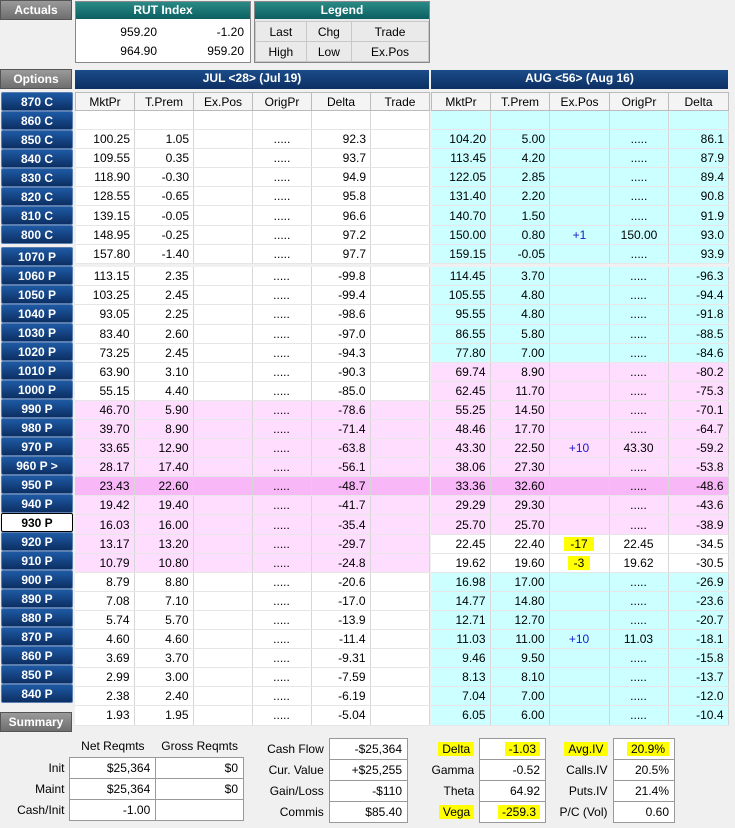  I want to click on aug-cell-tprem: 1.50, so click(520, 215).